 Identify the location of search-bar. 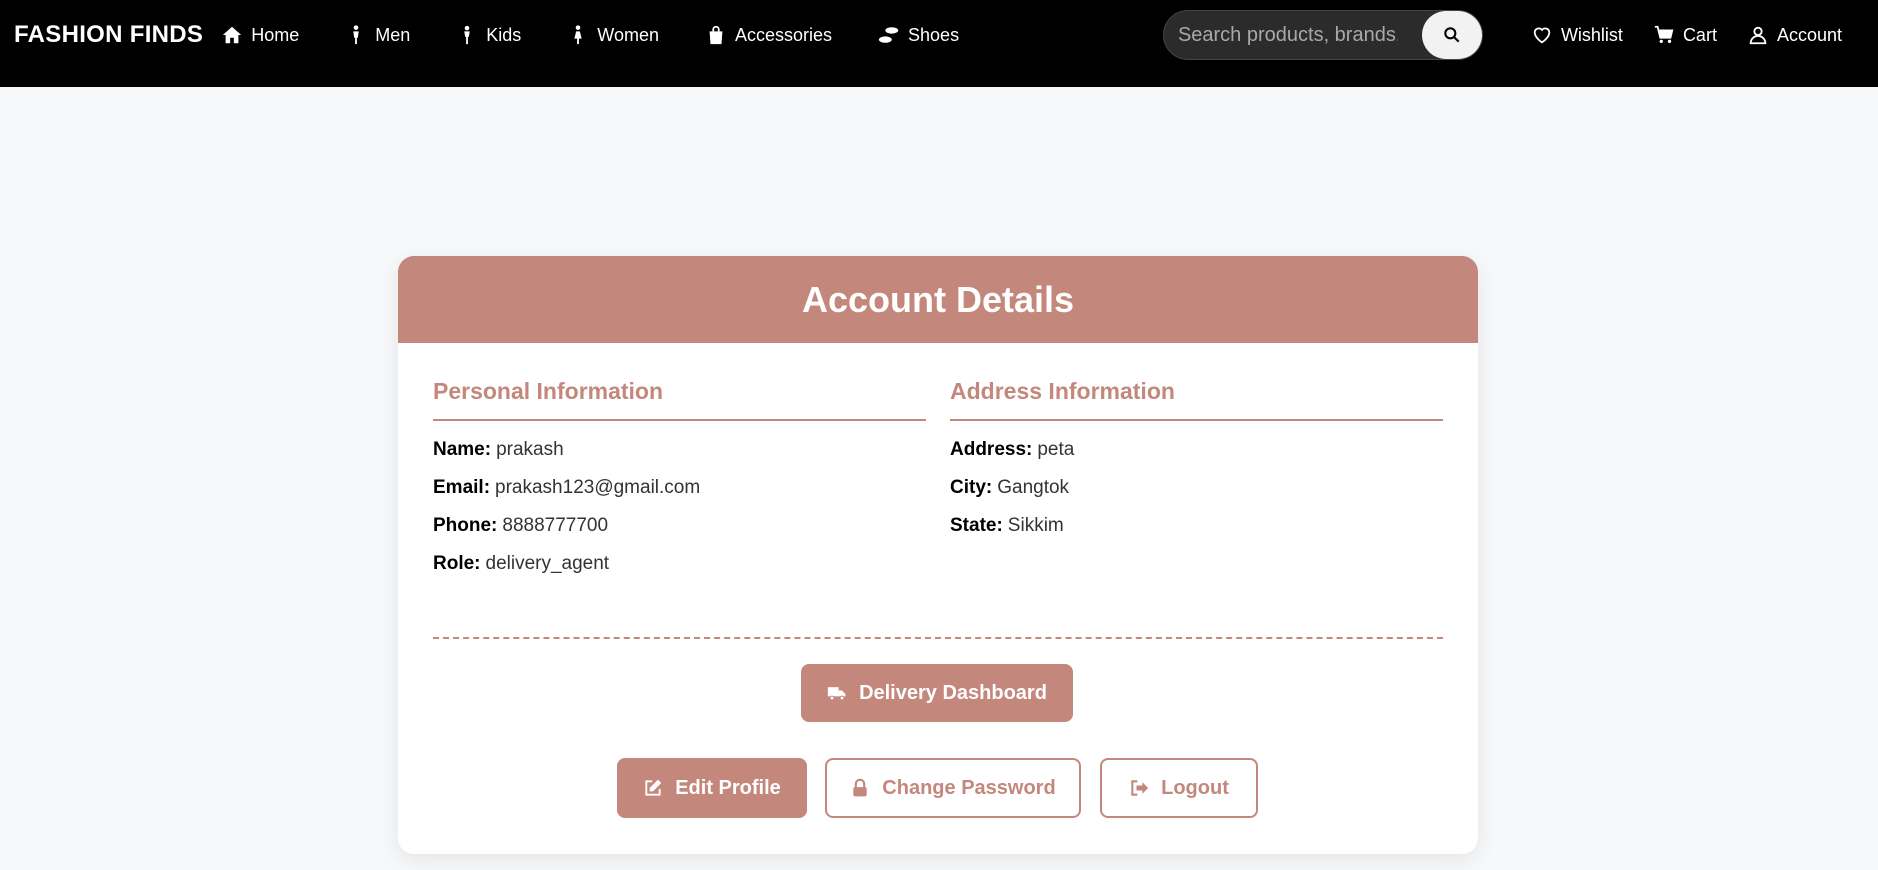
(1322, 35).